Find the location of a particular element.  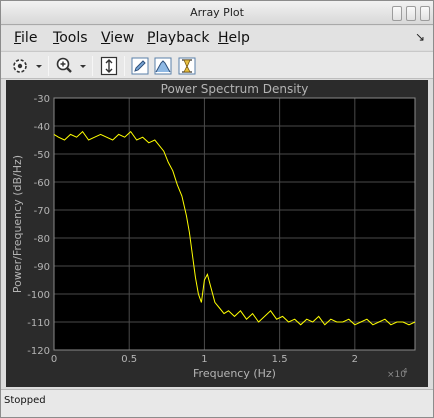

minimize-button is located at coordinates (397, 13).